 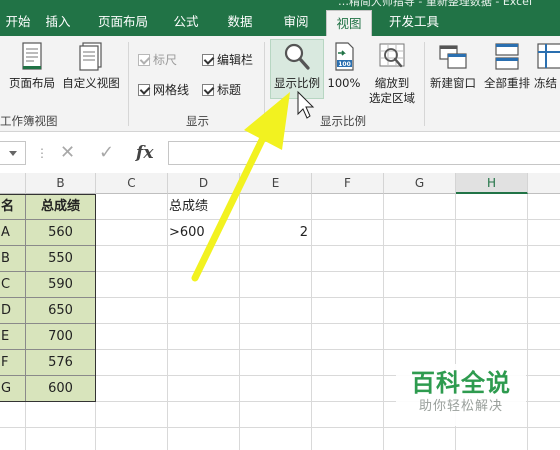 What do you see at coordinates (296, 22) in the screenshot?
I see `tab-review: 审阅` at bounding box center [296, 22].